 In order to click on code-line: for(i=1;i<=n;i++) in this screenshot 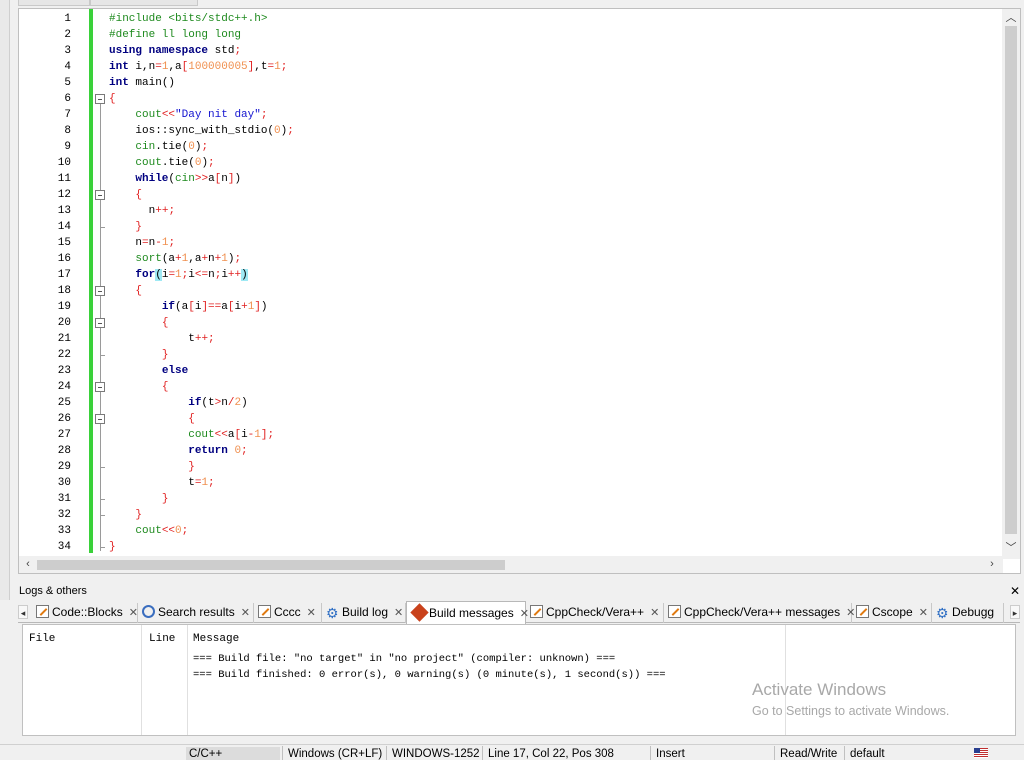, I will do `click(178, 275)`.